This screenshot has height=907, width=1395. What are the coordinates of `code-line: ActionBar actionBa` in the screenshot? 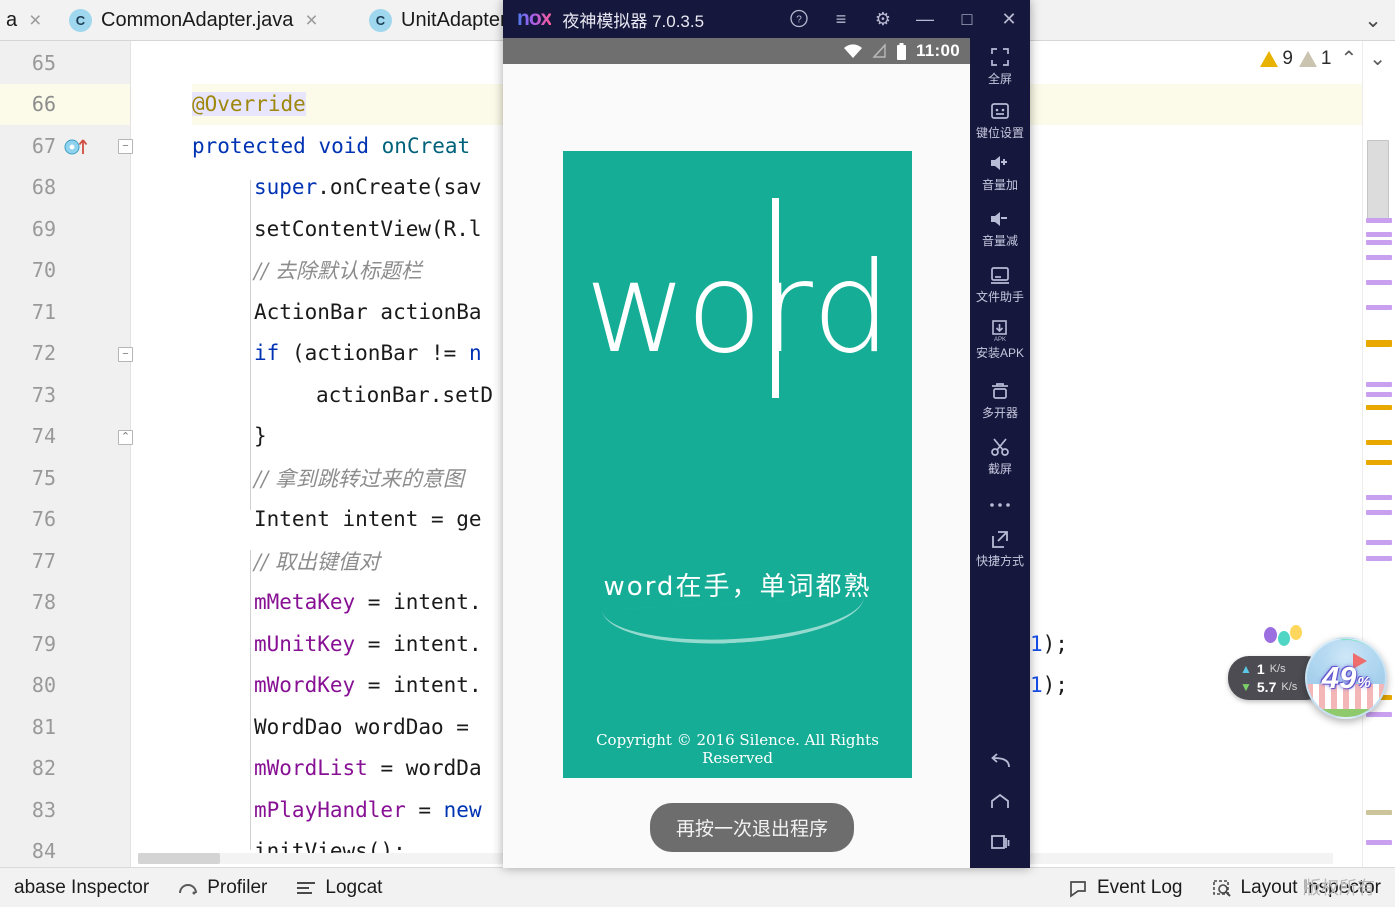 It's located at (368, 312).